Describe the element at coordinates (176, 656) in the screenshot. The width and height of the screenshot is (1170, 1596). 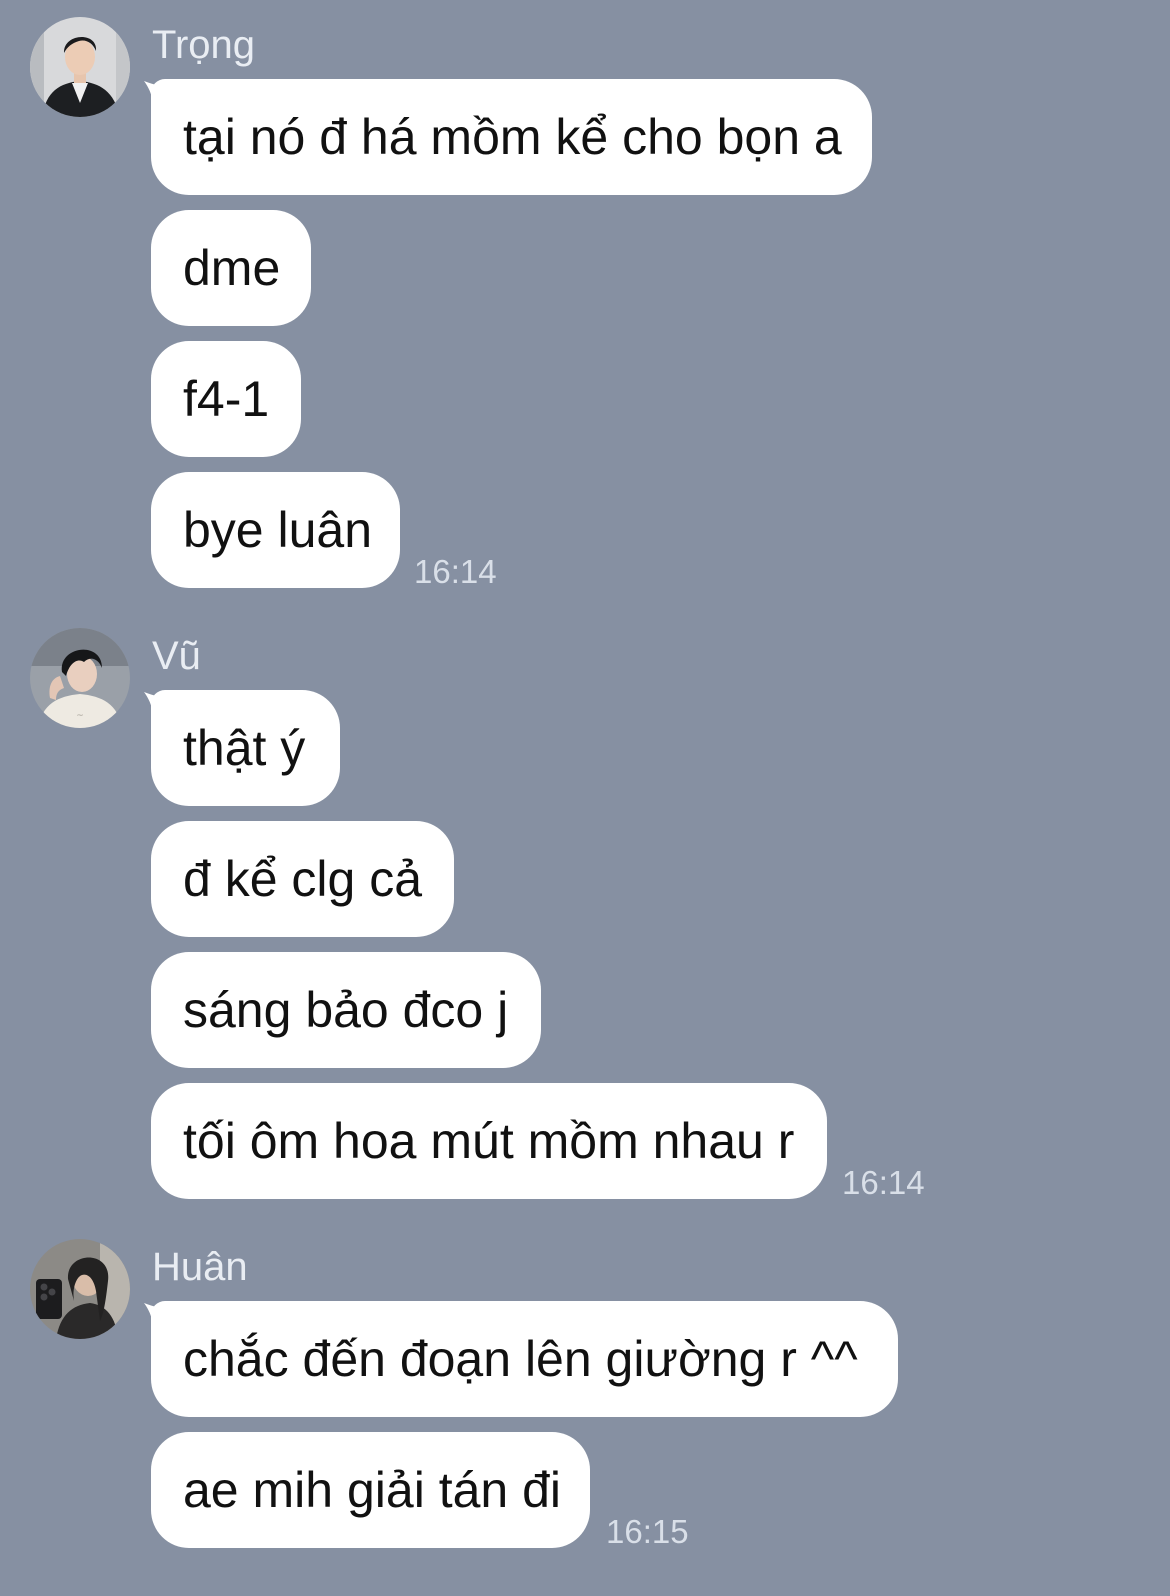
I see `sender-name: Vũ` at that location.